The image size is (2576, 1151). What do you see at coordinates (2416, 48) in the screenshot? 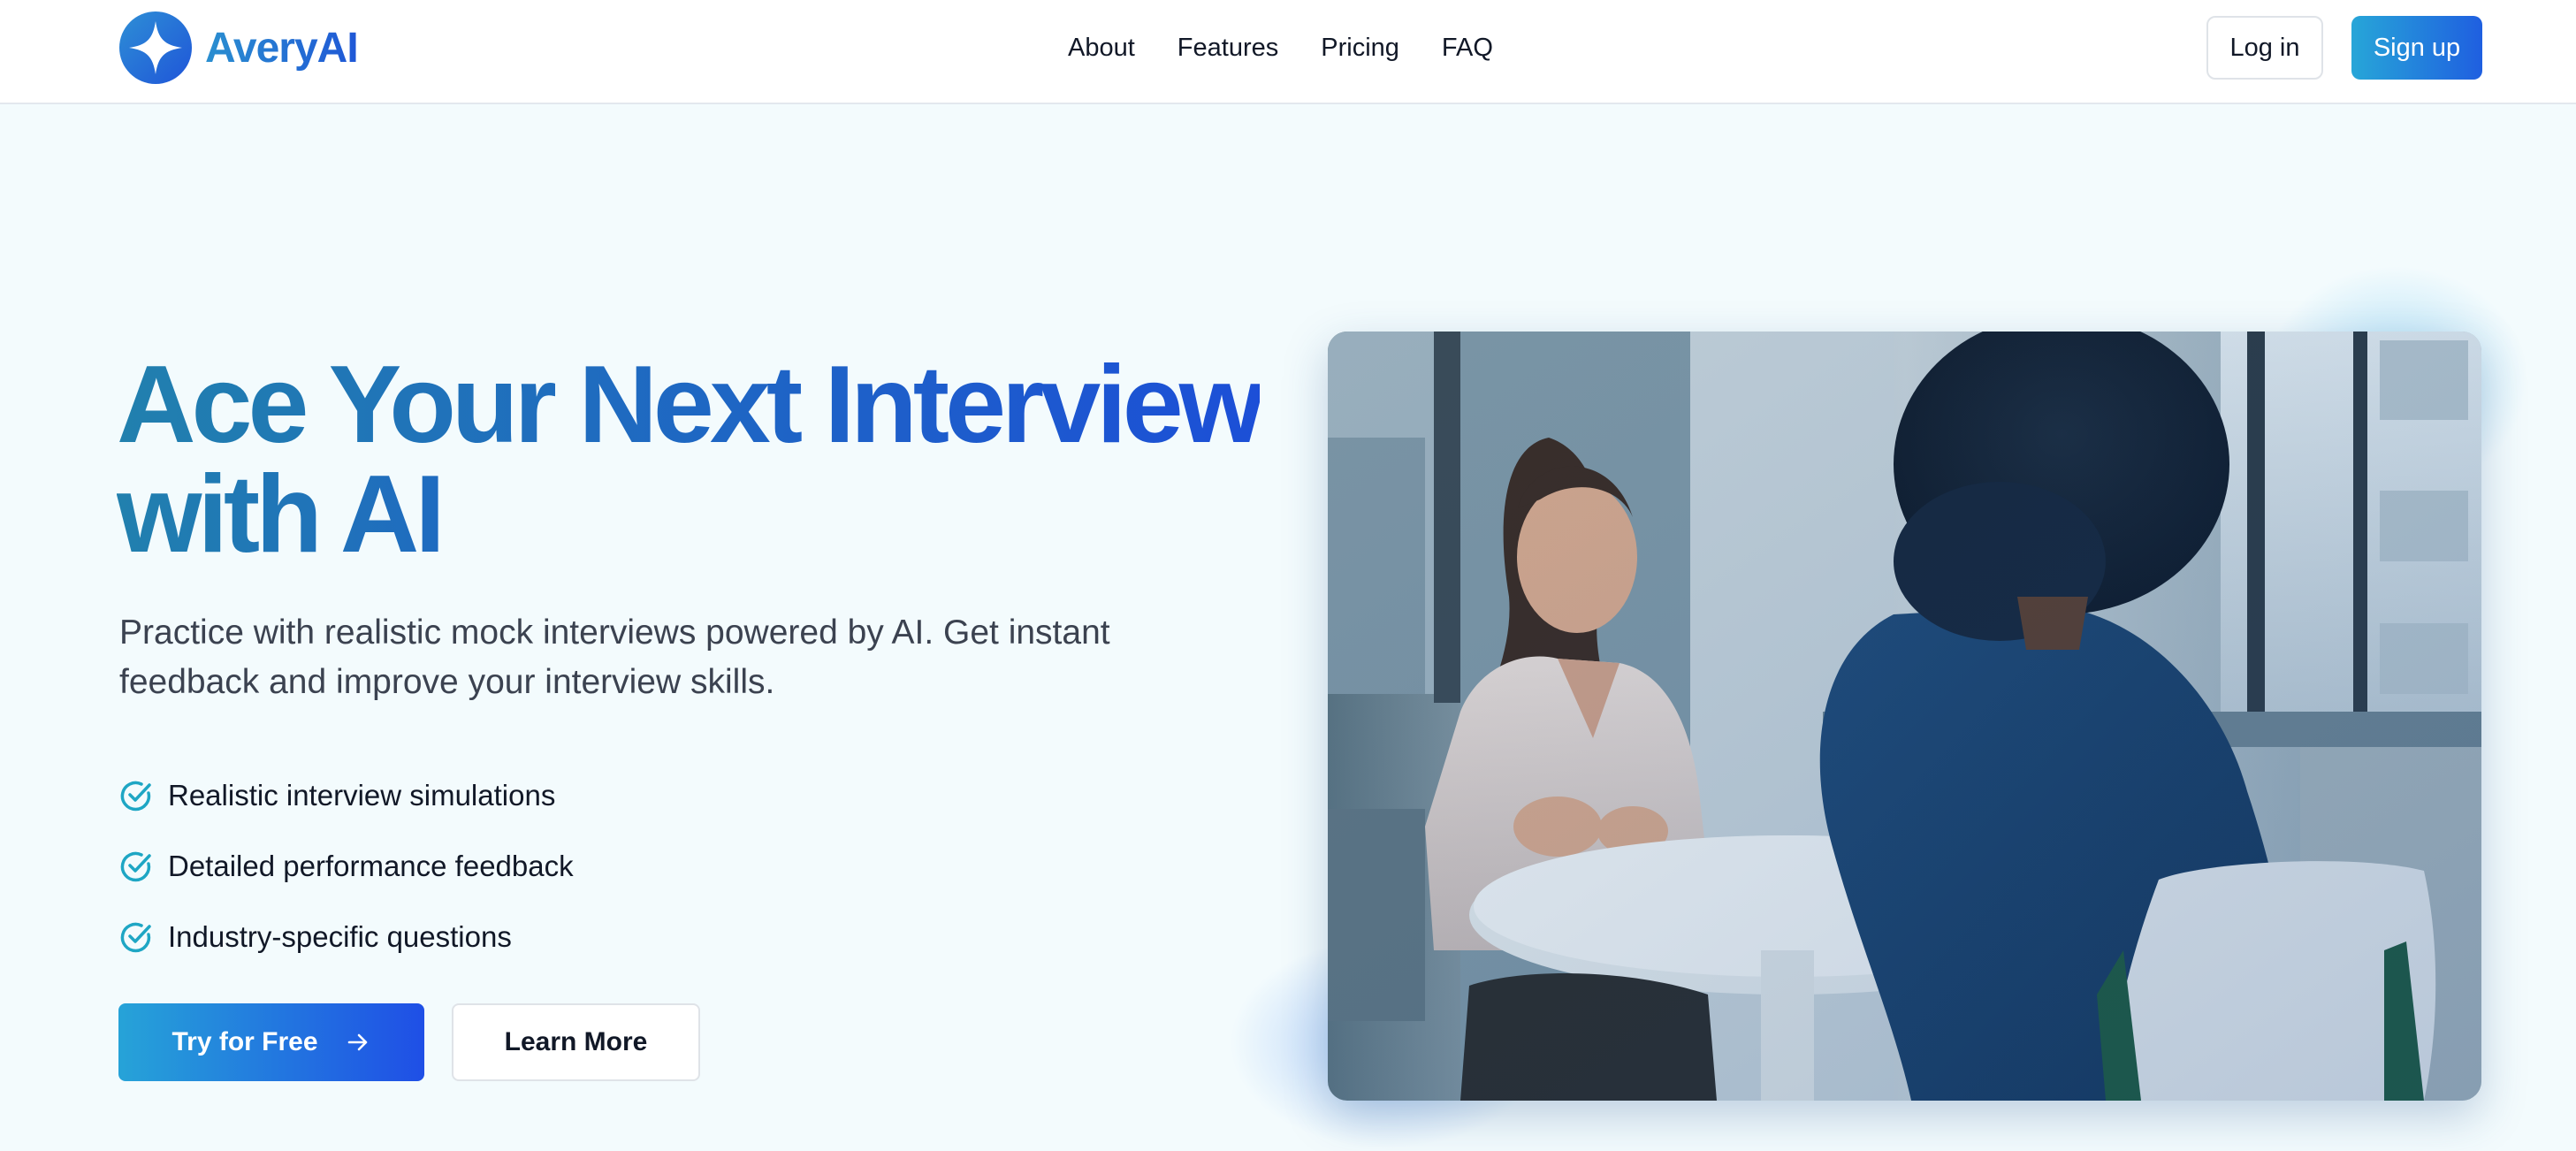
I see `signup-button: Sign up` at bounding box center [2416, 48].